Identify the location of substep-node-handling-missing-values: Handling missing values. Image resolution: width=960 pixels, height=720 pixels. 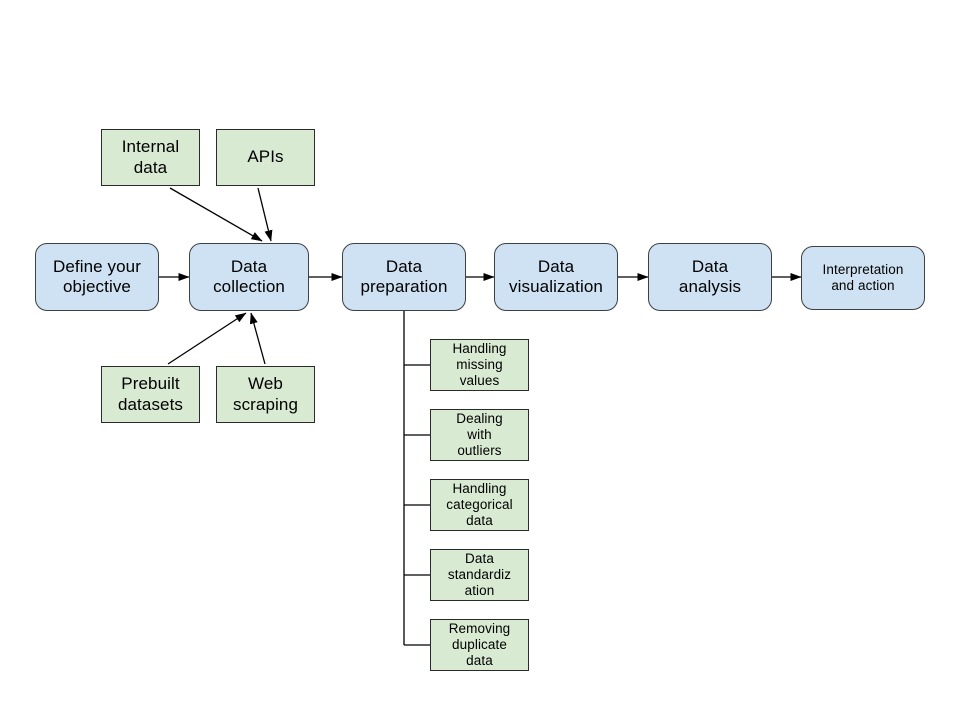
(479, 365).